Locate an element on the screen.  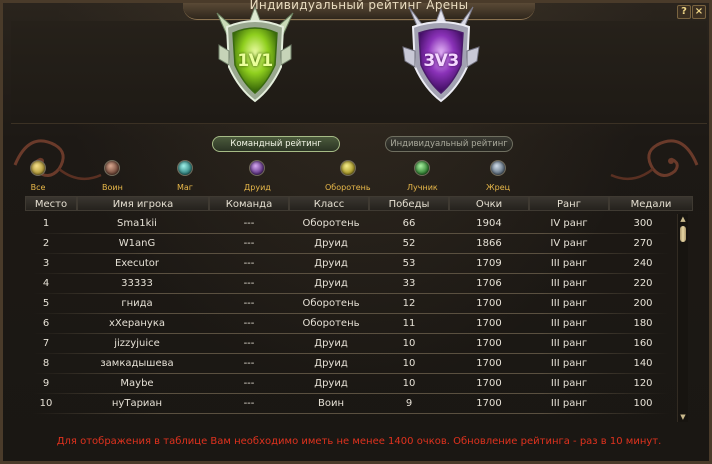
place-cell: 6 is located at coordinates (46, 323).